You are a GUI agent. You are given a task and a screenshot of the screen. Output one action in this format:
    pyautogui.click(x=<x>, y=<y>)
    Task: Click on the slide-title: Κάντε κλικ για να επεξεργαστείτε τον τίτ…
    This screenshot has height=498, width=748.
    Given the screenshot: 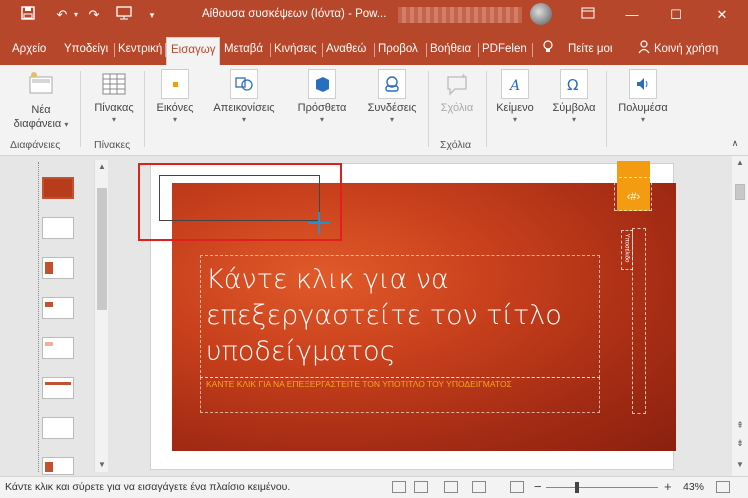 What is the action you would take?
    pyautogui.click(x=401, y=316)
    